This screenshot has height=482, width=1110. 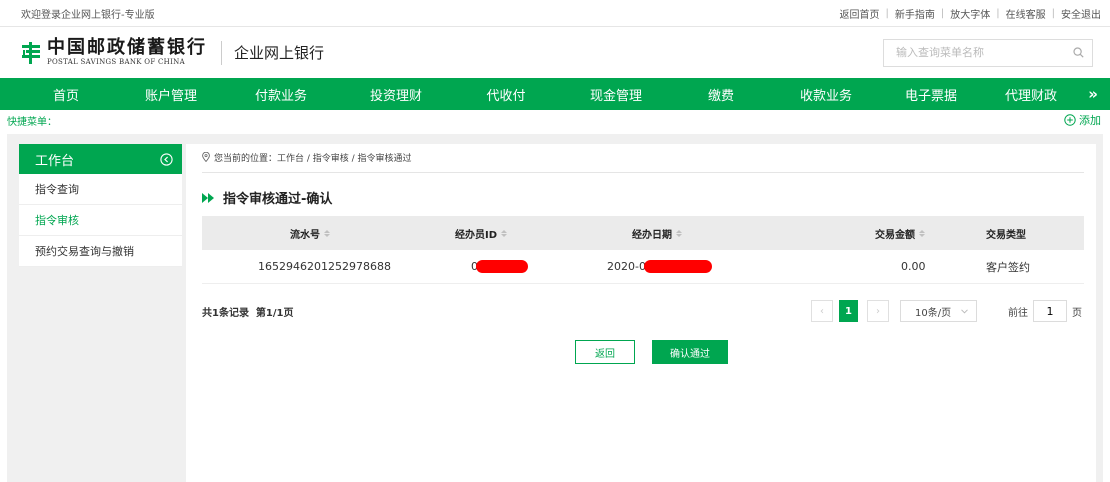 What do you see at coordinates (31, 52) in the screenshot?
I see `bank-logo-icon` at bounding box center [31, 52].